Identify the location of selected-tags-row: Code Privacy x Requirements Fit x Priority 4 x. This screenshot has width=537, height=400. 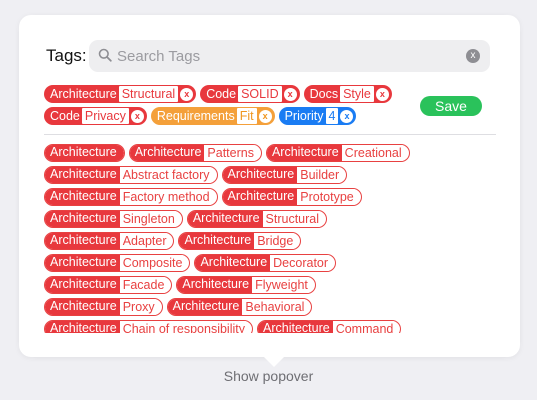
(234, 116).